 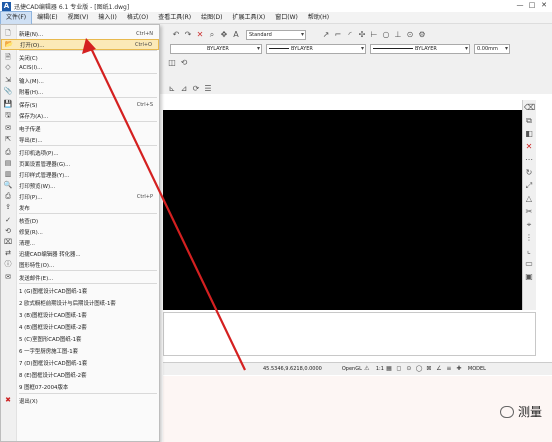 I want to click on file-menu-item: 🗋 新建(N)... Ctrl+N, so click(x=80, y=33).